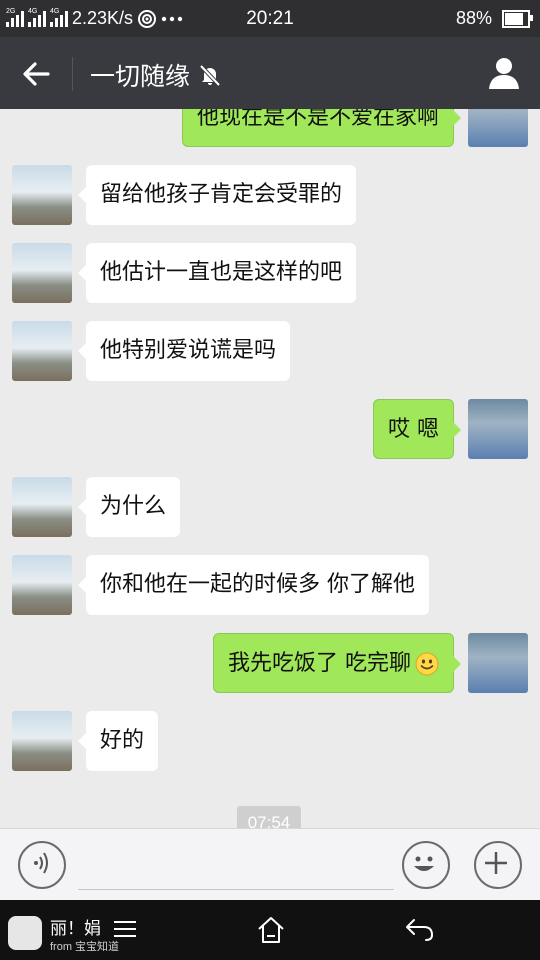 The width and height of the screenshot is (540, 960). What do you see at coordinates (118, 741) in the screenshot?
I see `message-bubble-received: 好的` at bounding box center [118, 741].